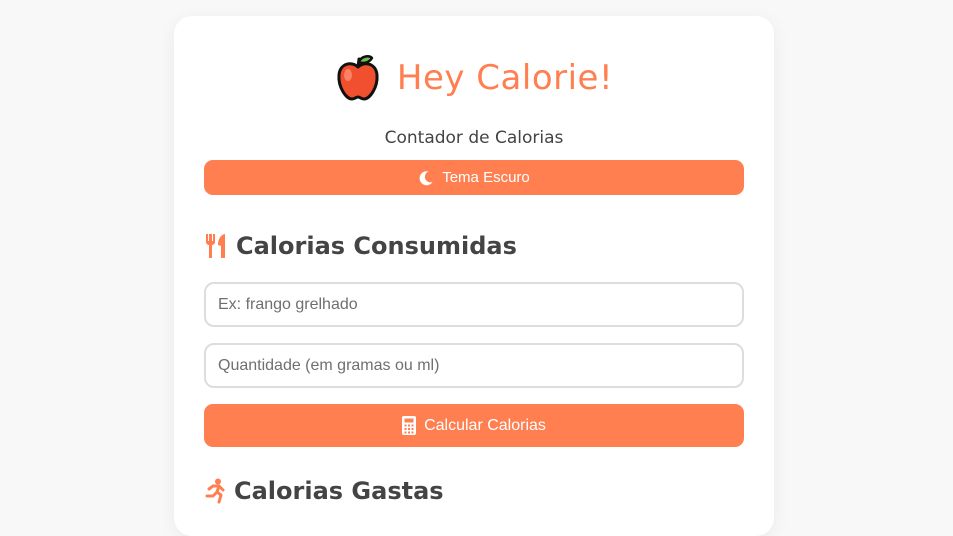  What do you see at coordinates (426, 178) in the screenshot?
I see `moon-icon` at bounding box center [426, 178].